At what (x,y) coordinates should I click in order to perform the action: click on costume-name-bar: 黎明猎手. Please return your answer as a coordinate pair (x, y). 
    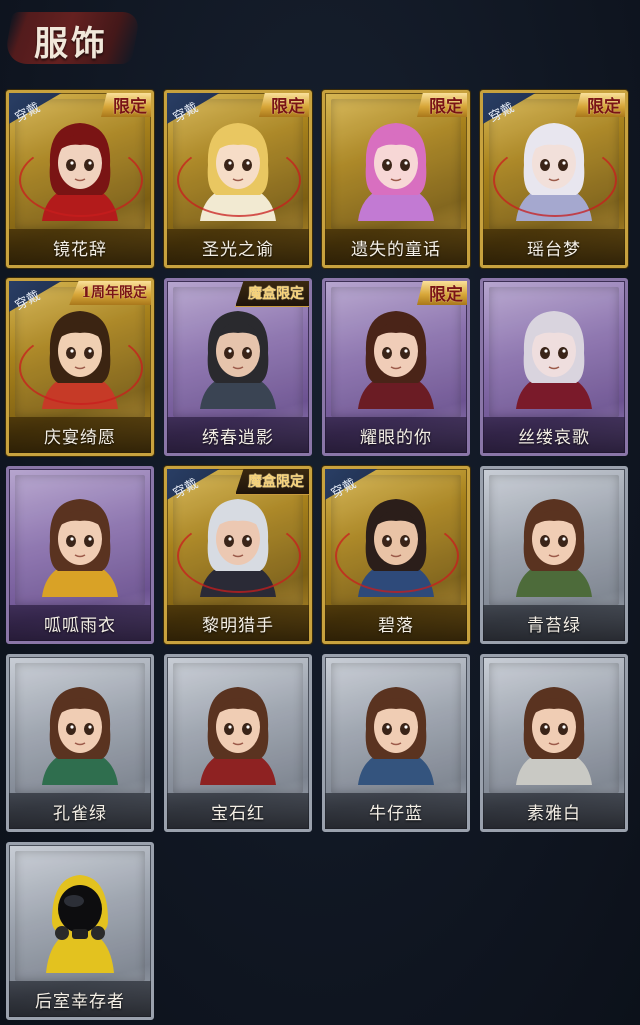
    Looking at the image, I should click on (238, 623).